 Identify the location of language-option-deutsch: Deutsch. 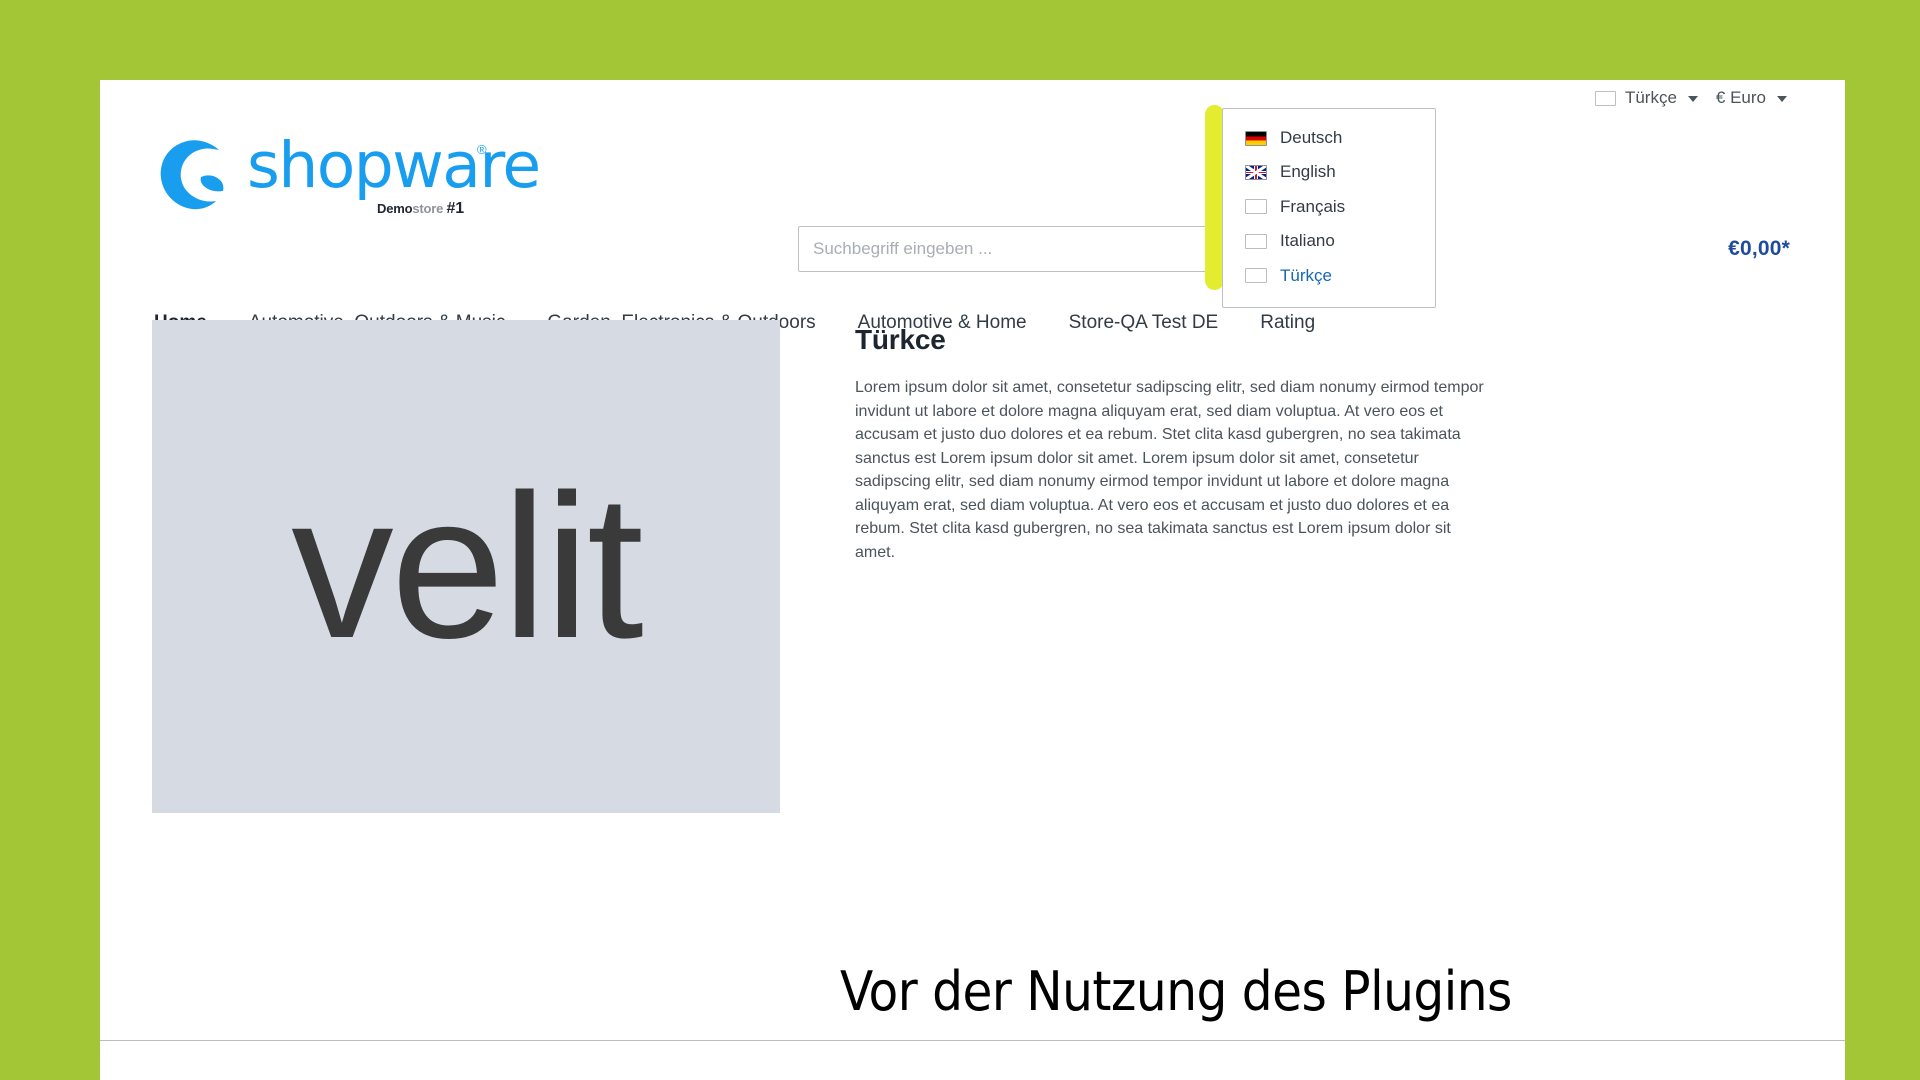
(1329, 138).